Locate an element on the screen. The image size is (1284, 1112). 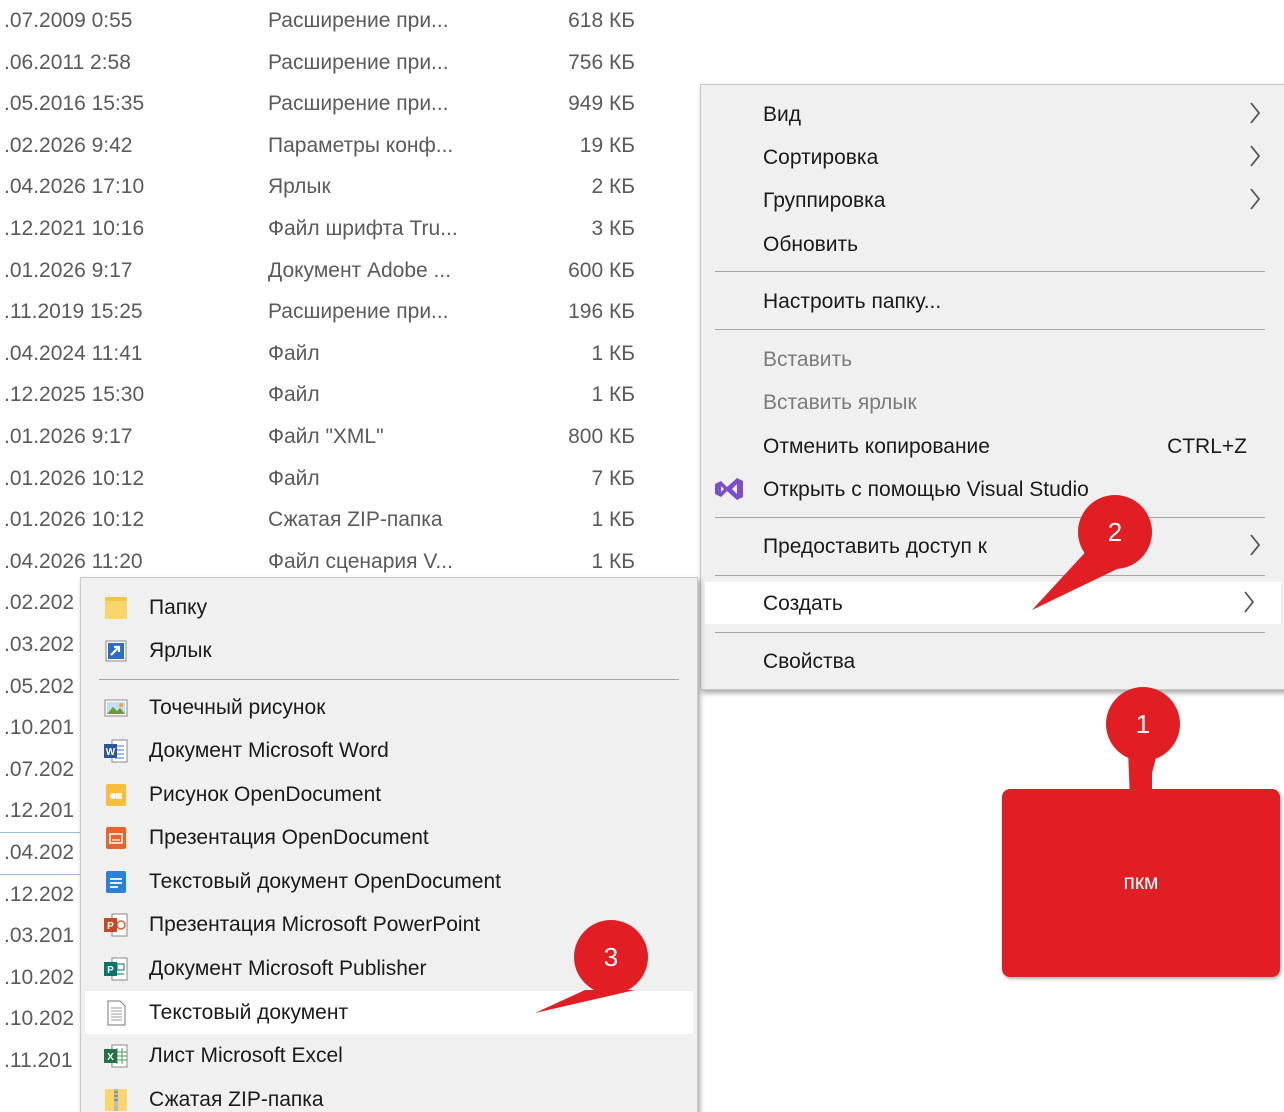
file-row: .11.2019 15:25 Расширение при... 196 КБ is located at coordinates (350, 312).